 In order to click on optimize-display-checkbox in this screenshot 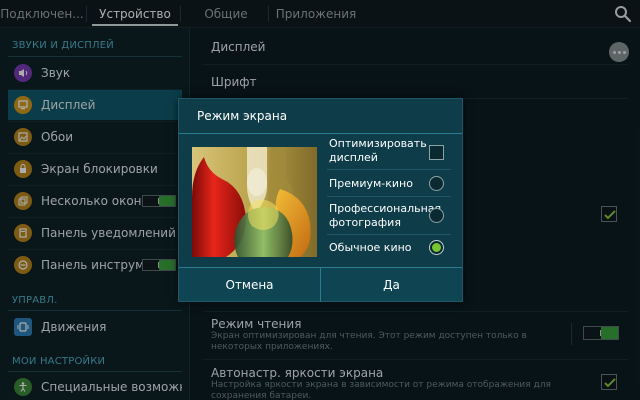, I will do `click(436, 152)`.